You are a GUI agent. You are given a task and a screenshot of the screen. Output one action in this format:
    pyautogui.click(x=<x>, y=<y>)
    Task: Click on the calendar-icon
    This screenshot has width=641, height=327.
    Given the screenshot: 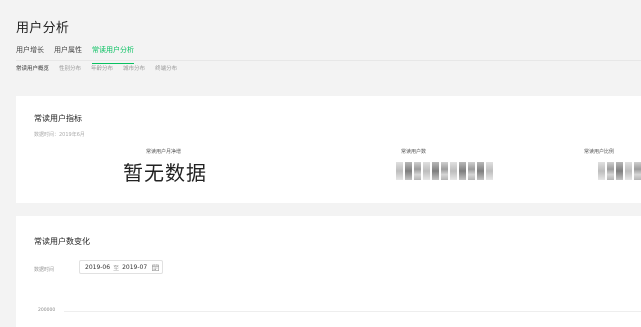 What is the action you would take?
    pyautogui.click(x=156, y=267)
    